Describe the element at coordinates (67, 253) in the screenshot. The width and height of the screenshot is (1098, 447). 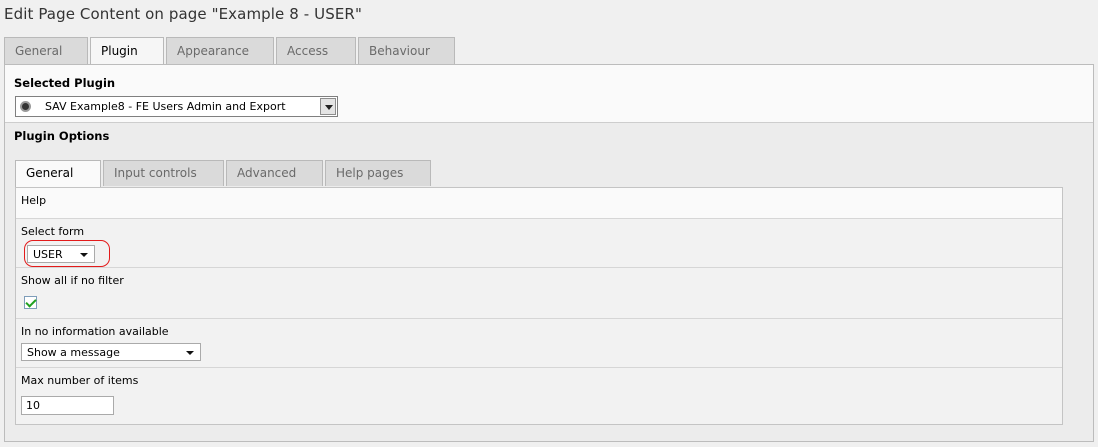
I see `highlight-annotation` at that location.